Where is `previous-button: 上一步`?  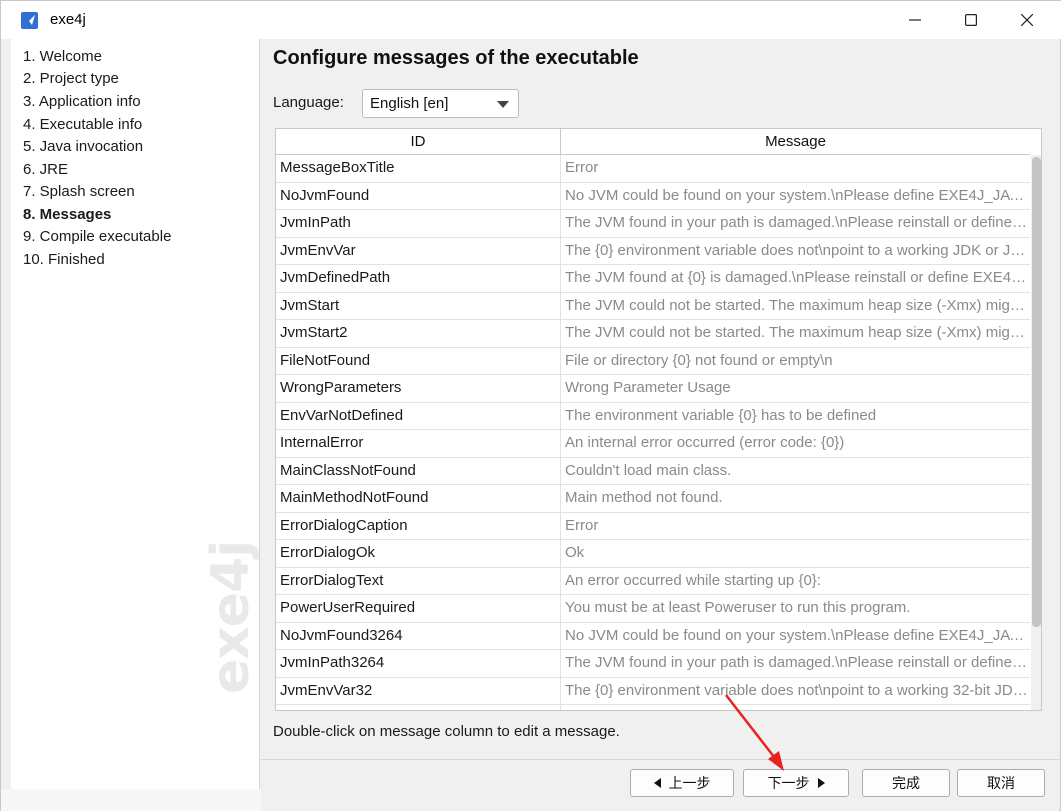
previous-button: 上一步 is located at coordinates (682, 783).